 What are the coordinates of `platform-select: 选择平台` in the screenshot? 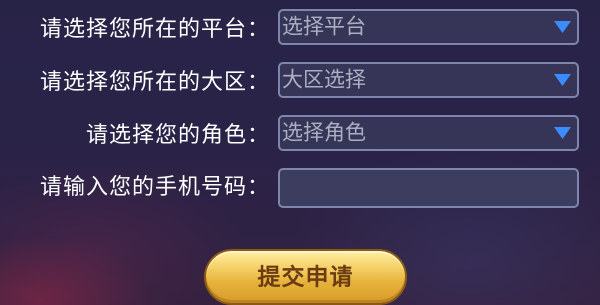 It's located at (428, 27).